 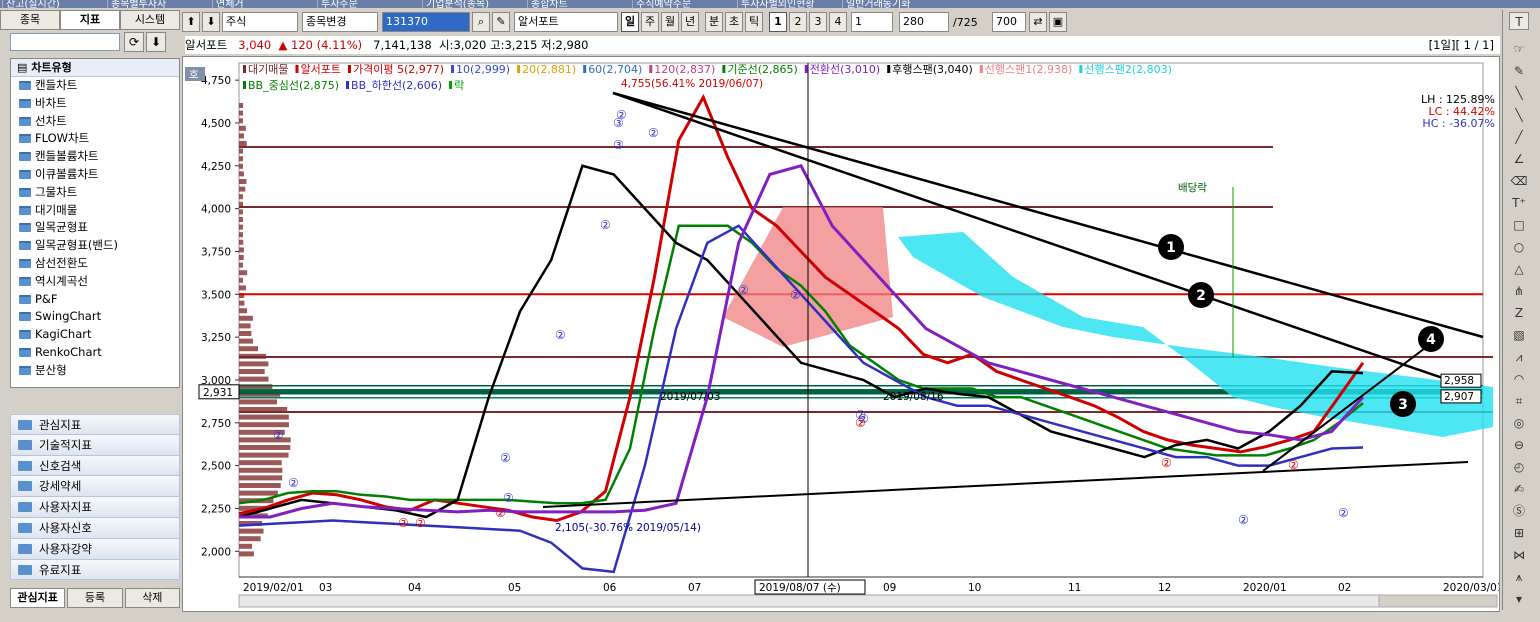 I want to click on wrench-icon: ✎, so click(x=501, y=22).